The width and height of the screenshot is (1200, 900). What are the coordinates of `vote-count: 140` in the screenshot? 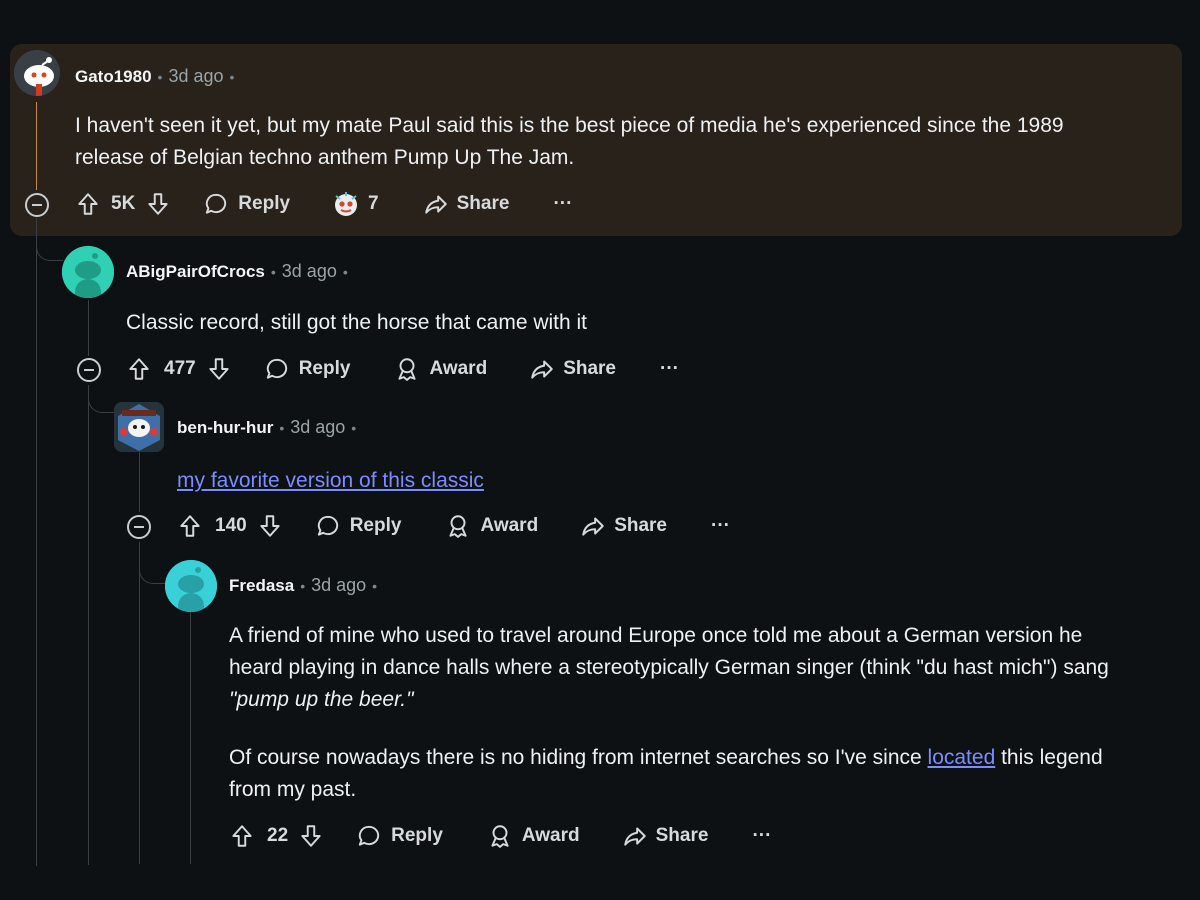 It's located at (231, 525).